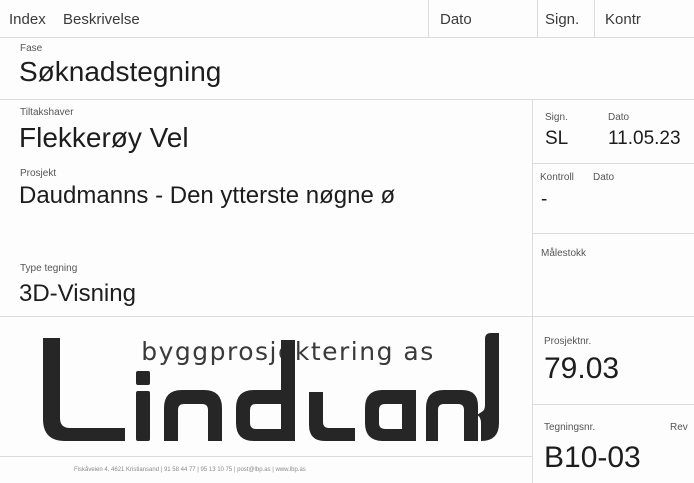 Image resolution: width=694 pixels, height=483 pixels. Describe the element at coordinates (84, 389) in the screenshot. I see `logo-letter-l` at that location.